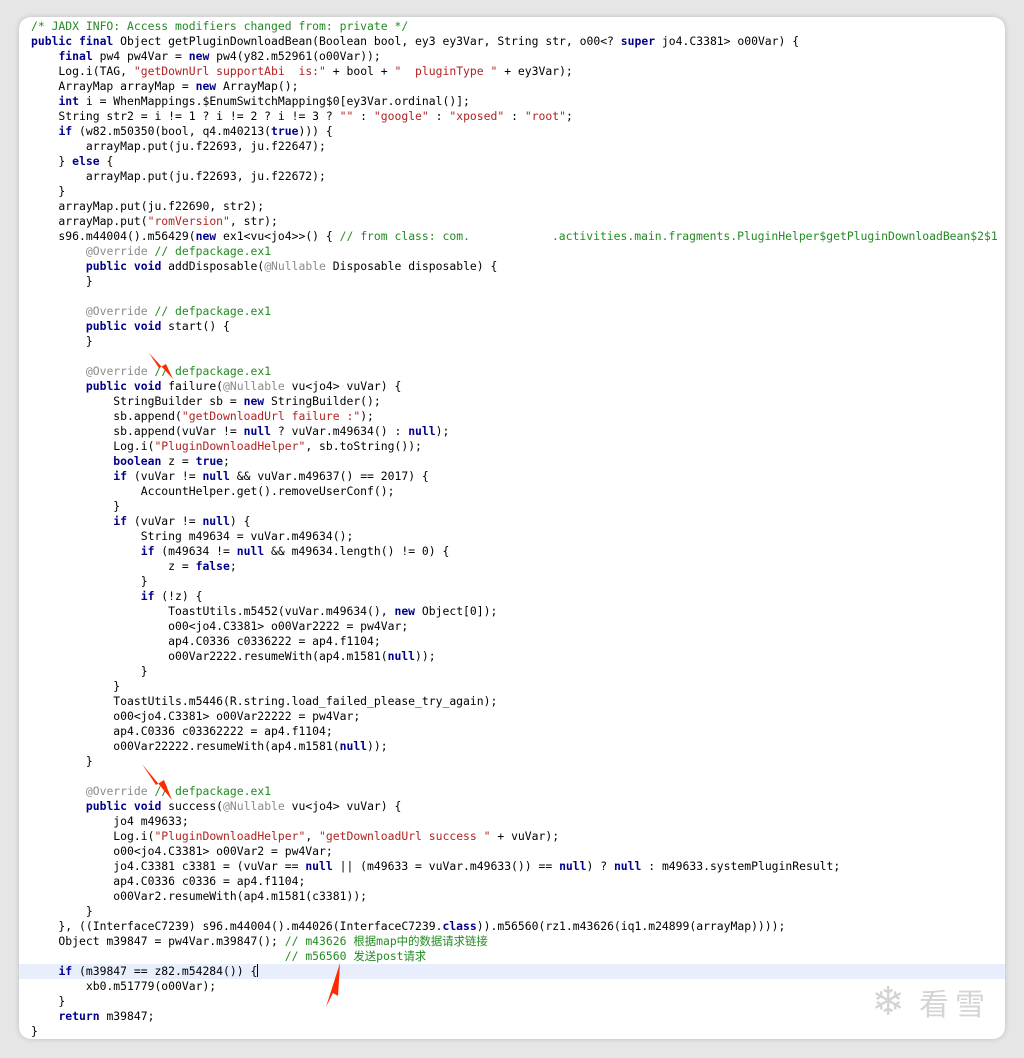  Describe the element at coordinates (165, 521) in the screenshot. I see `code-text: (vuVar !=` at that location.